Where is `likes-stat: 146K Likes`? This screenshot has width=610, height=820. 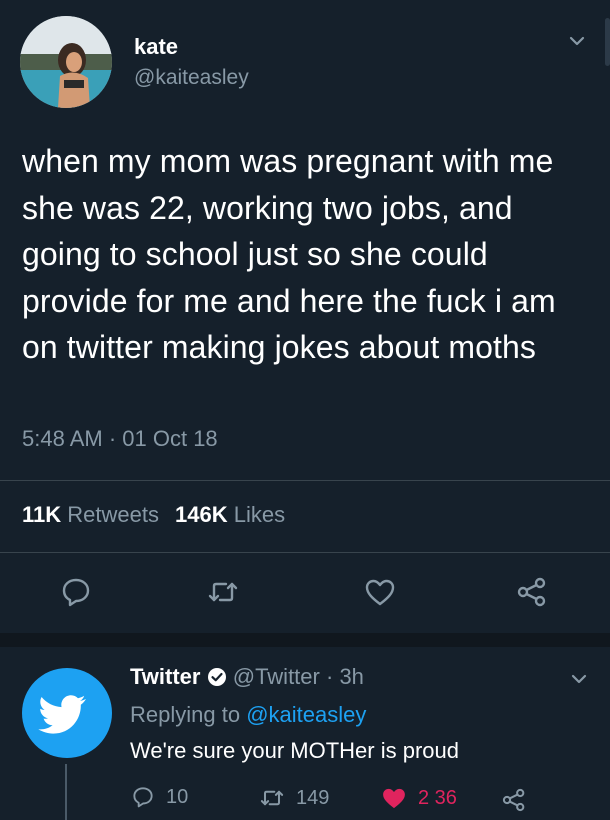
likes-stat: 146K Likes is located at coordinates (230, 514).